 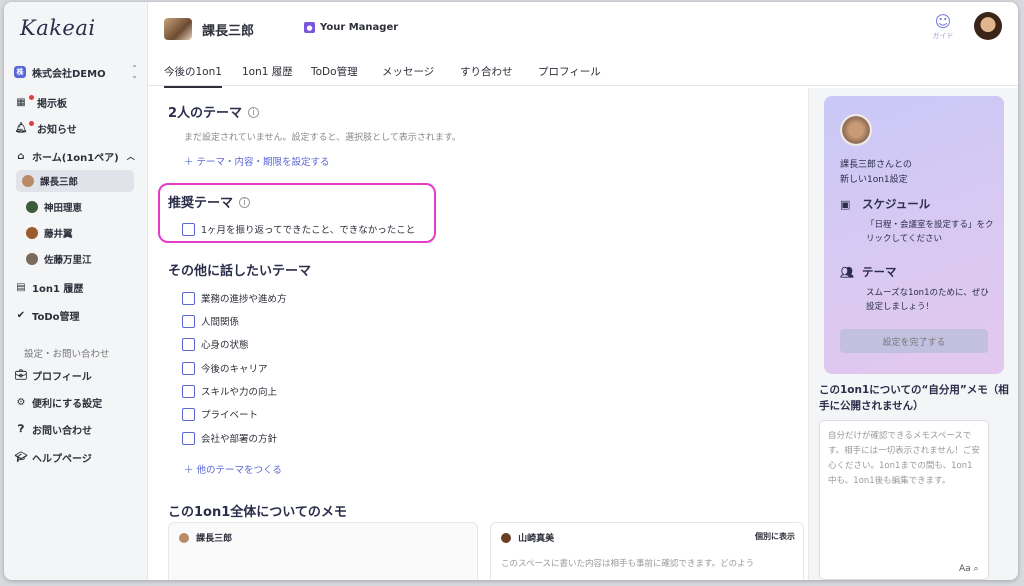 I want to click on role-badge: ● Your Manager, so click(x=351, y=27).